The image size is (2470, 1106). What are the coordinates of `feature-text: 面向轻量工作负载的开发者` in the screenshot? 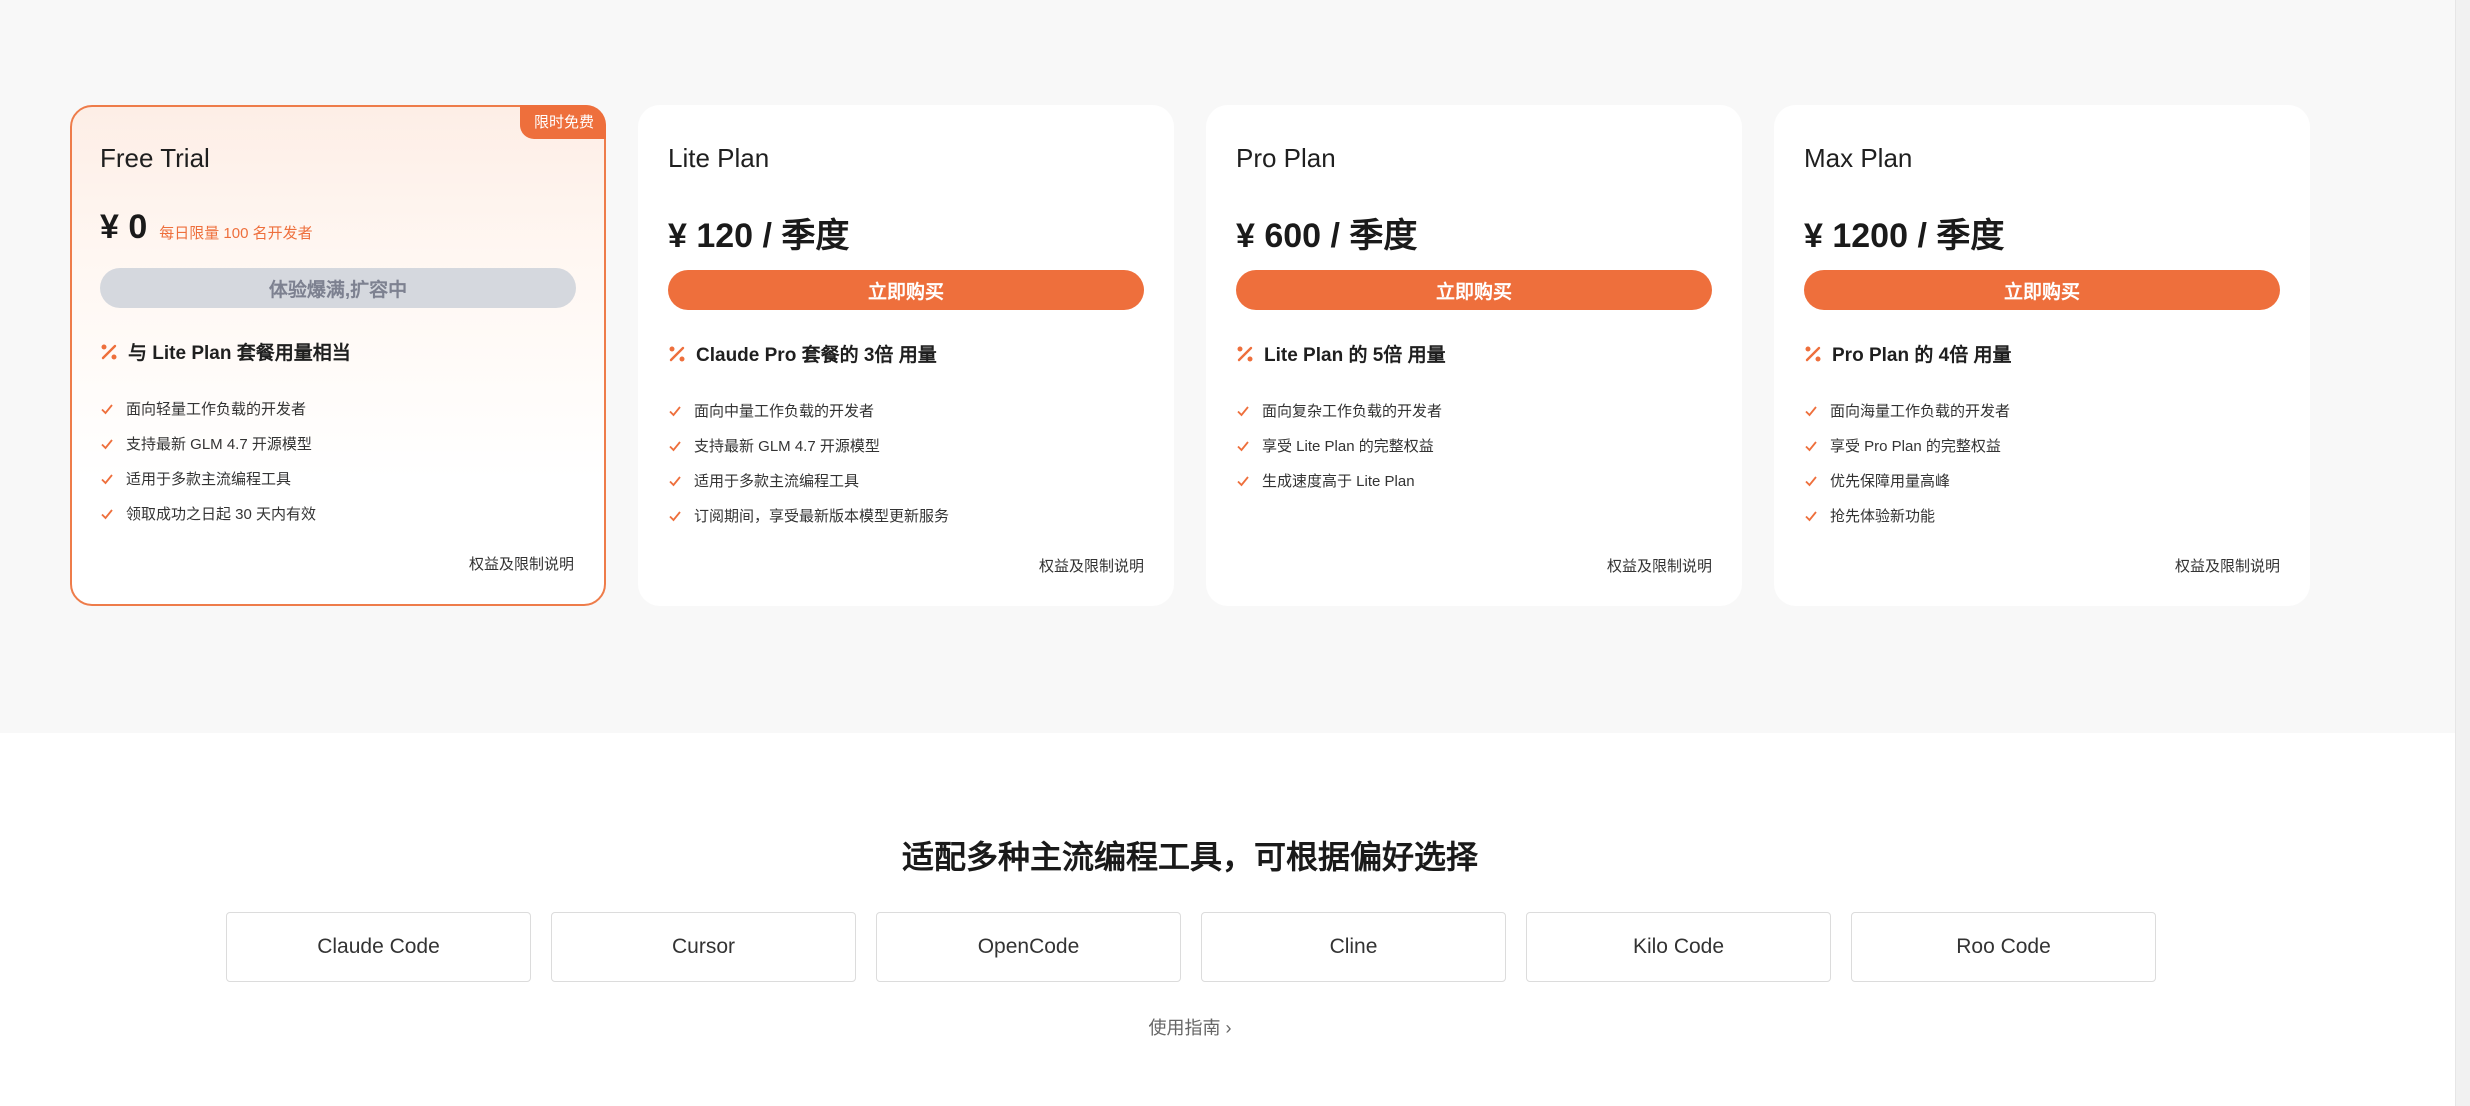 It's located at (216, 409).